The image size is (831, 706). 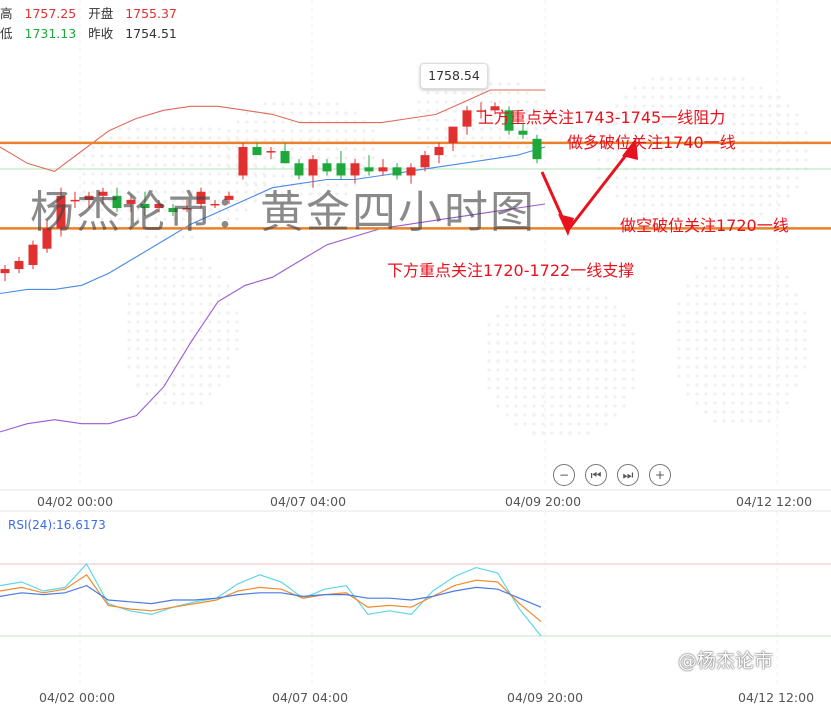 I want to click on step-back-icon: ⏮, so click(x=596, y=475).